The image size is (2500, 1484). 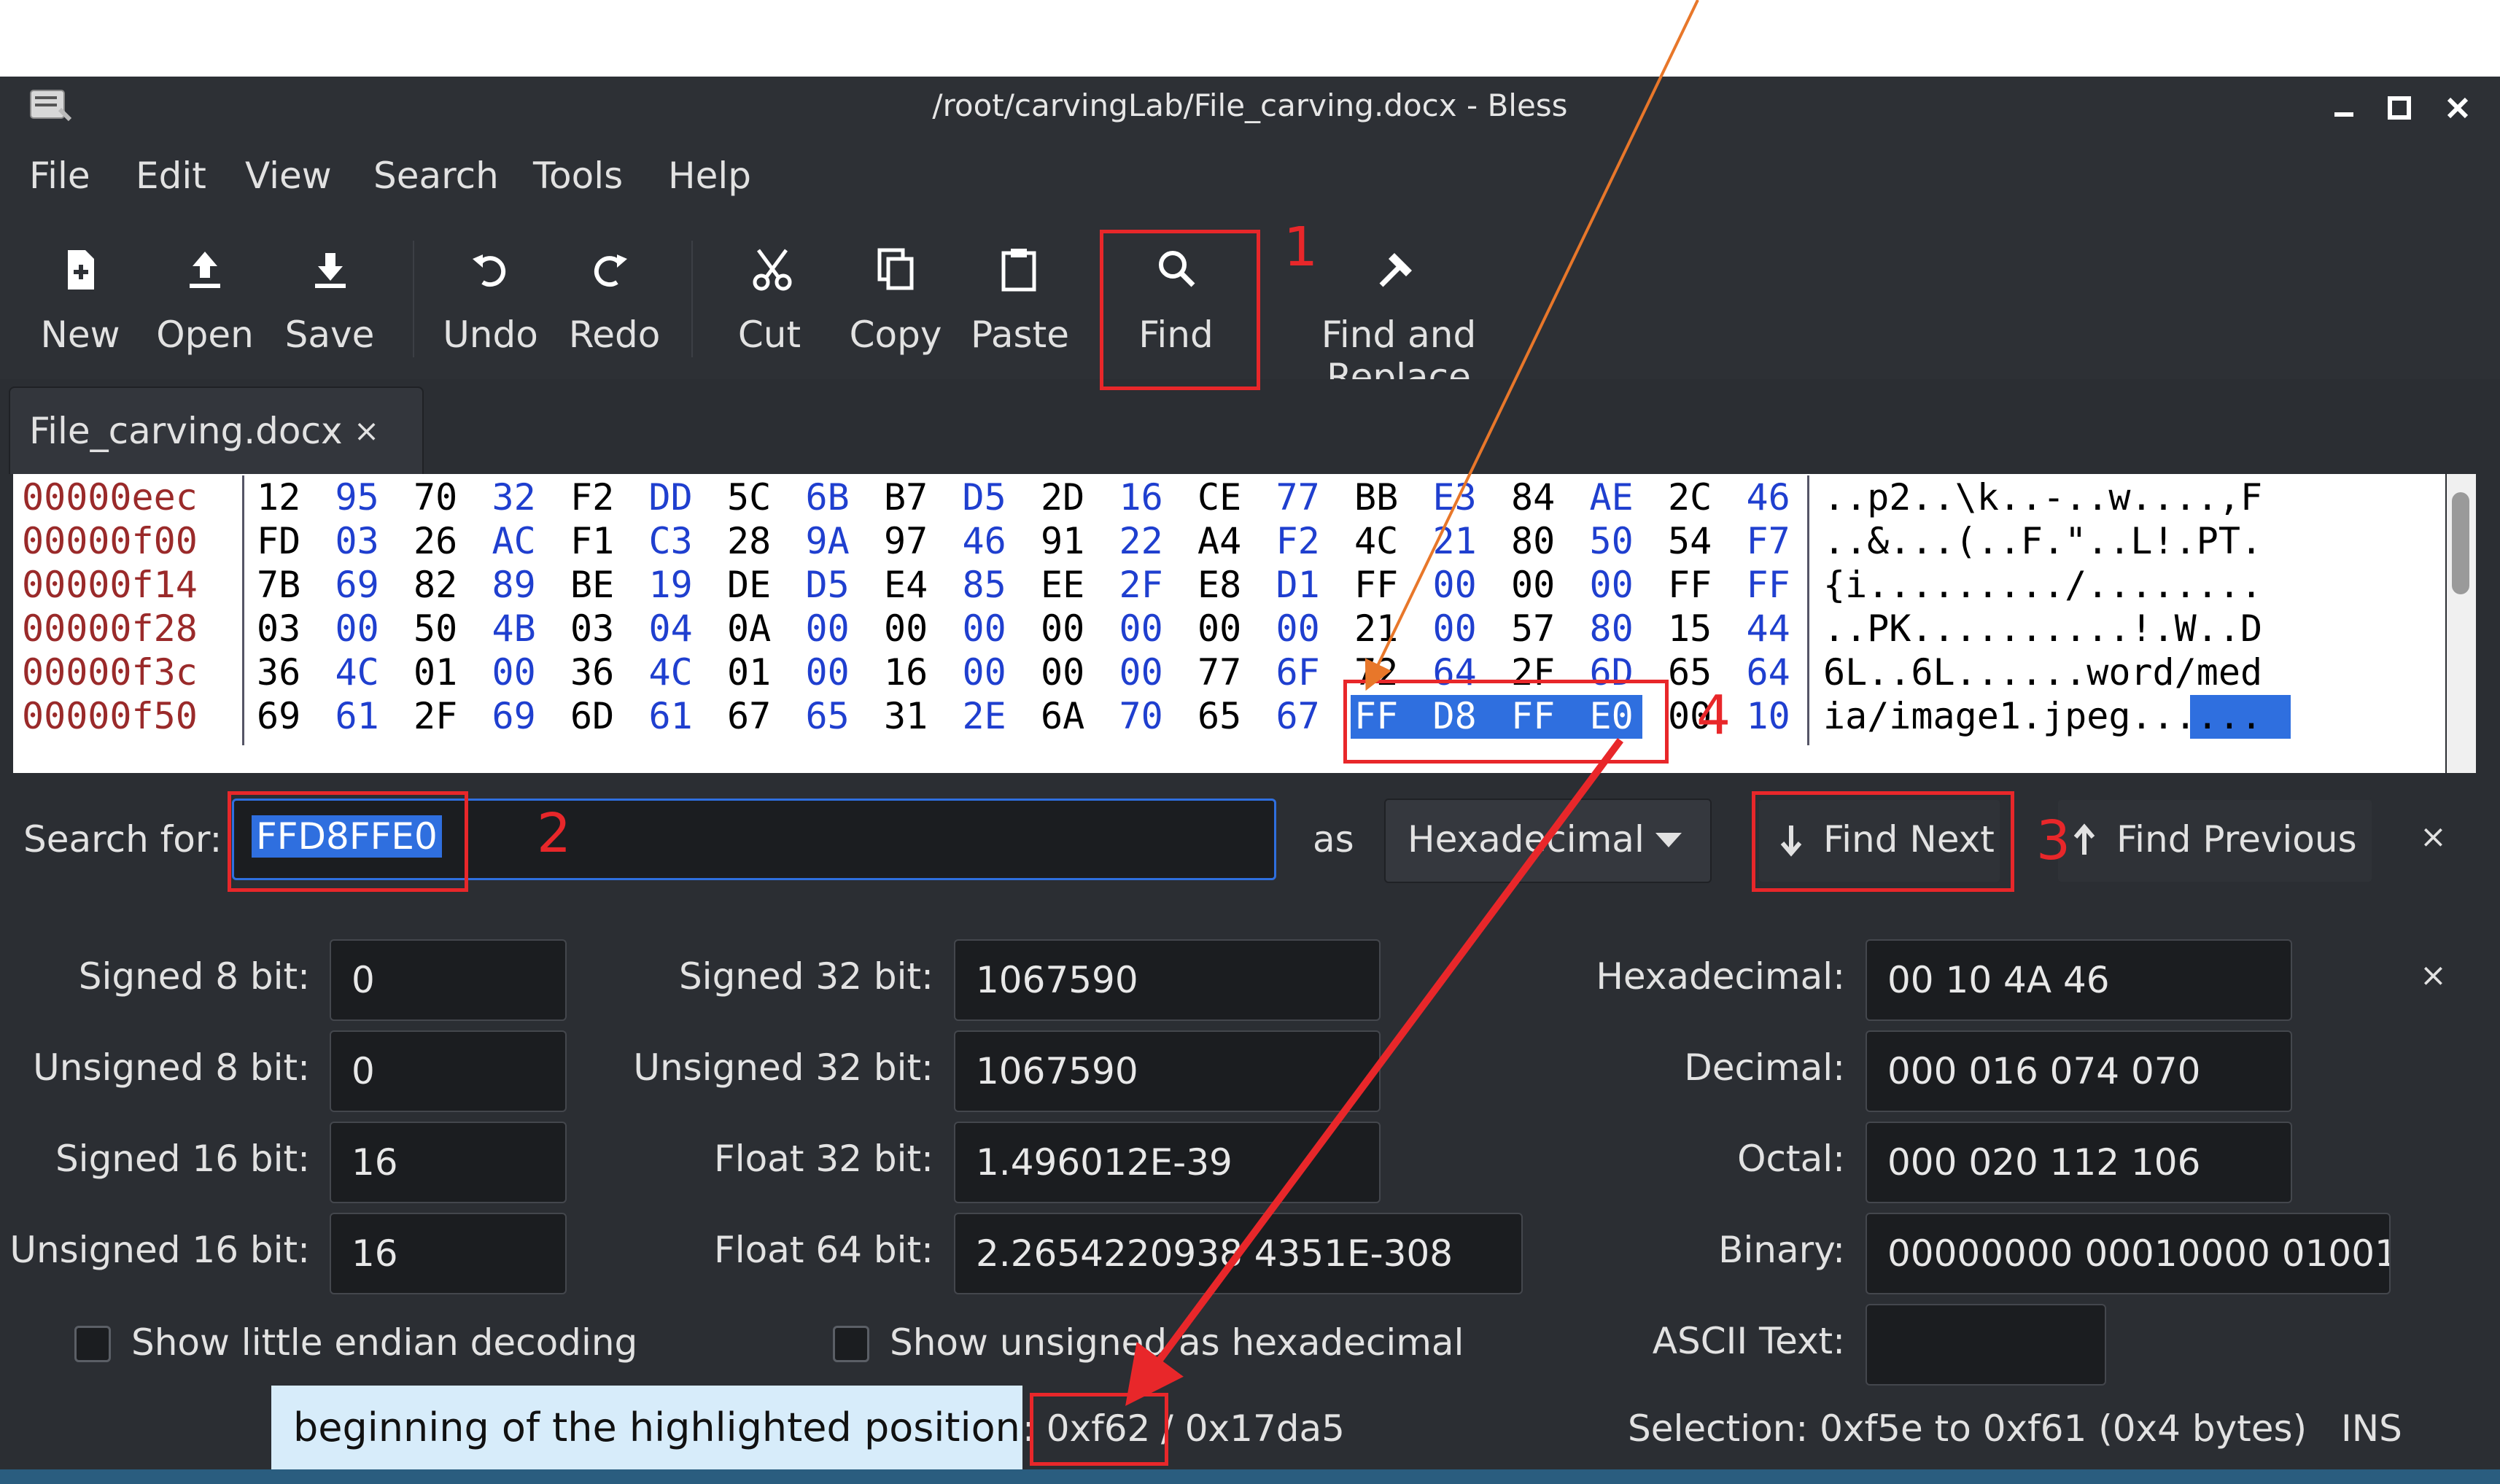 What do you see at coordinates (1374, 1072) in the screenshot?
I see `annotation-arrow-red` at bounding box center [1374, 1072].